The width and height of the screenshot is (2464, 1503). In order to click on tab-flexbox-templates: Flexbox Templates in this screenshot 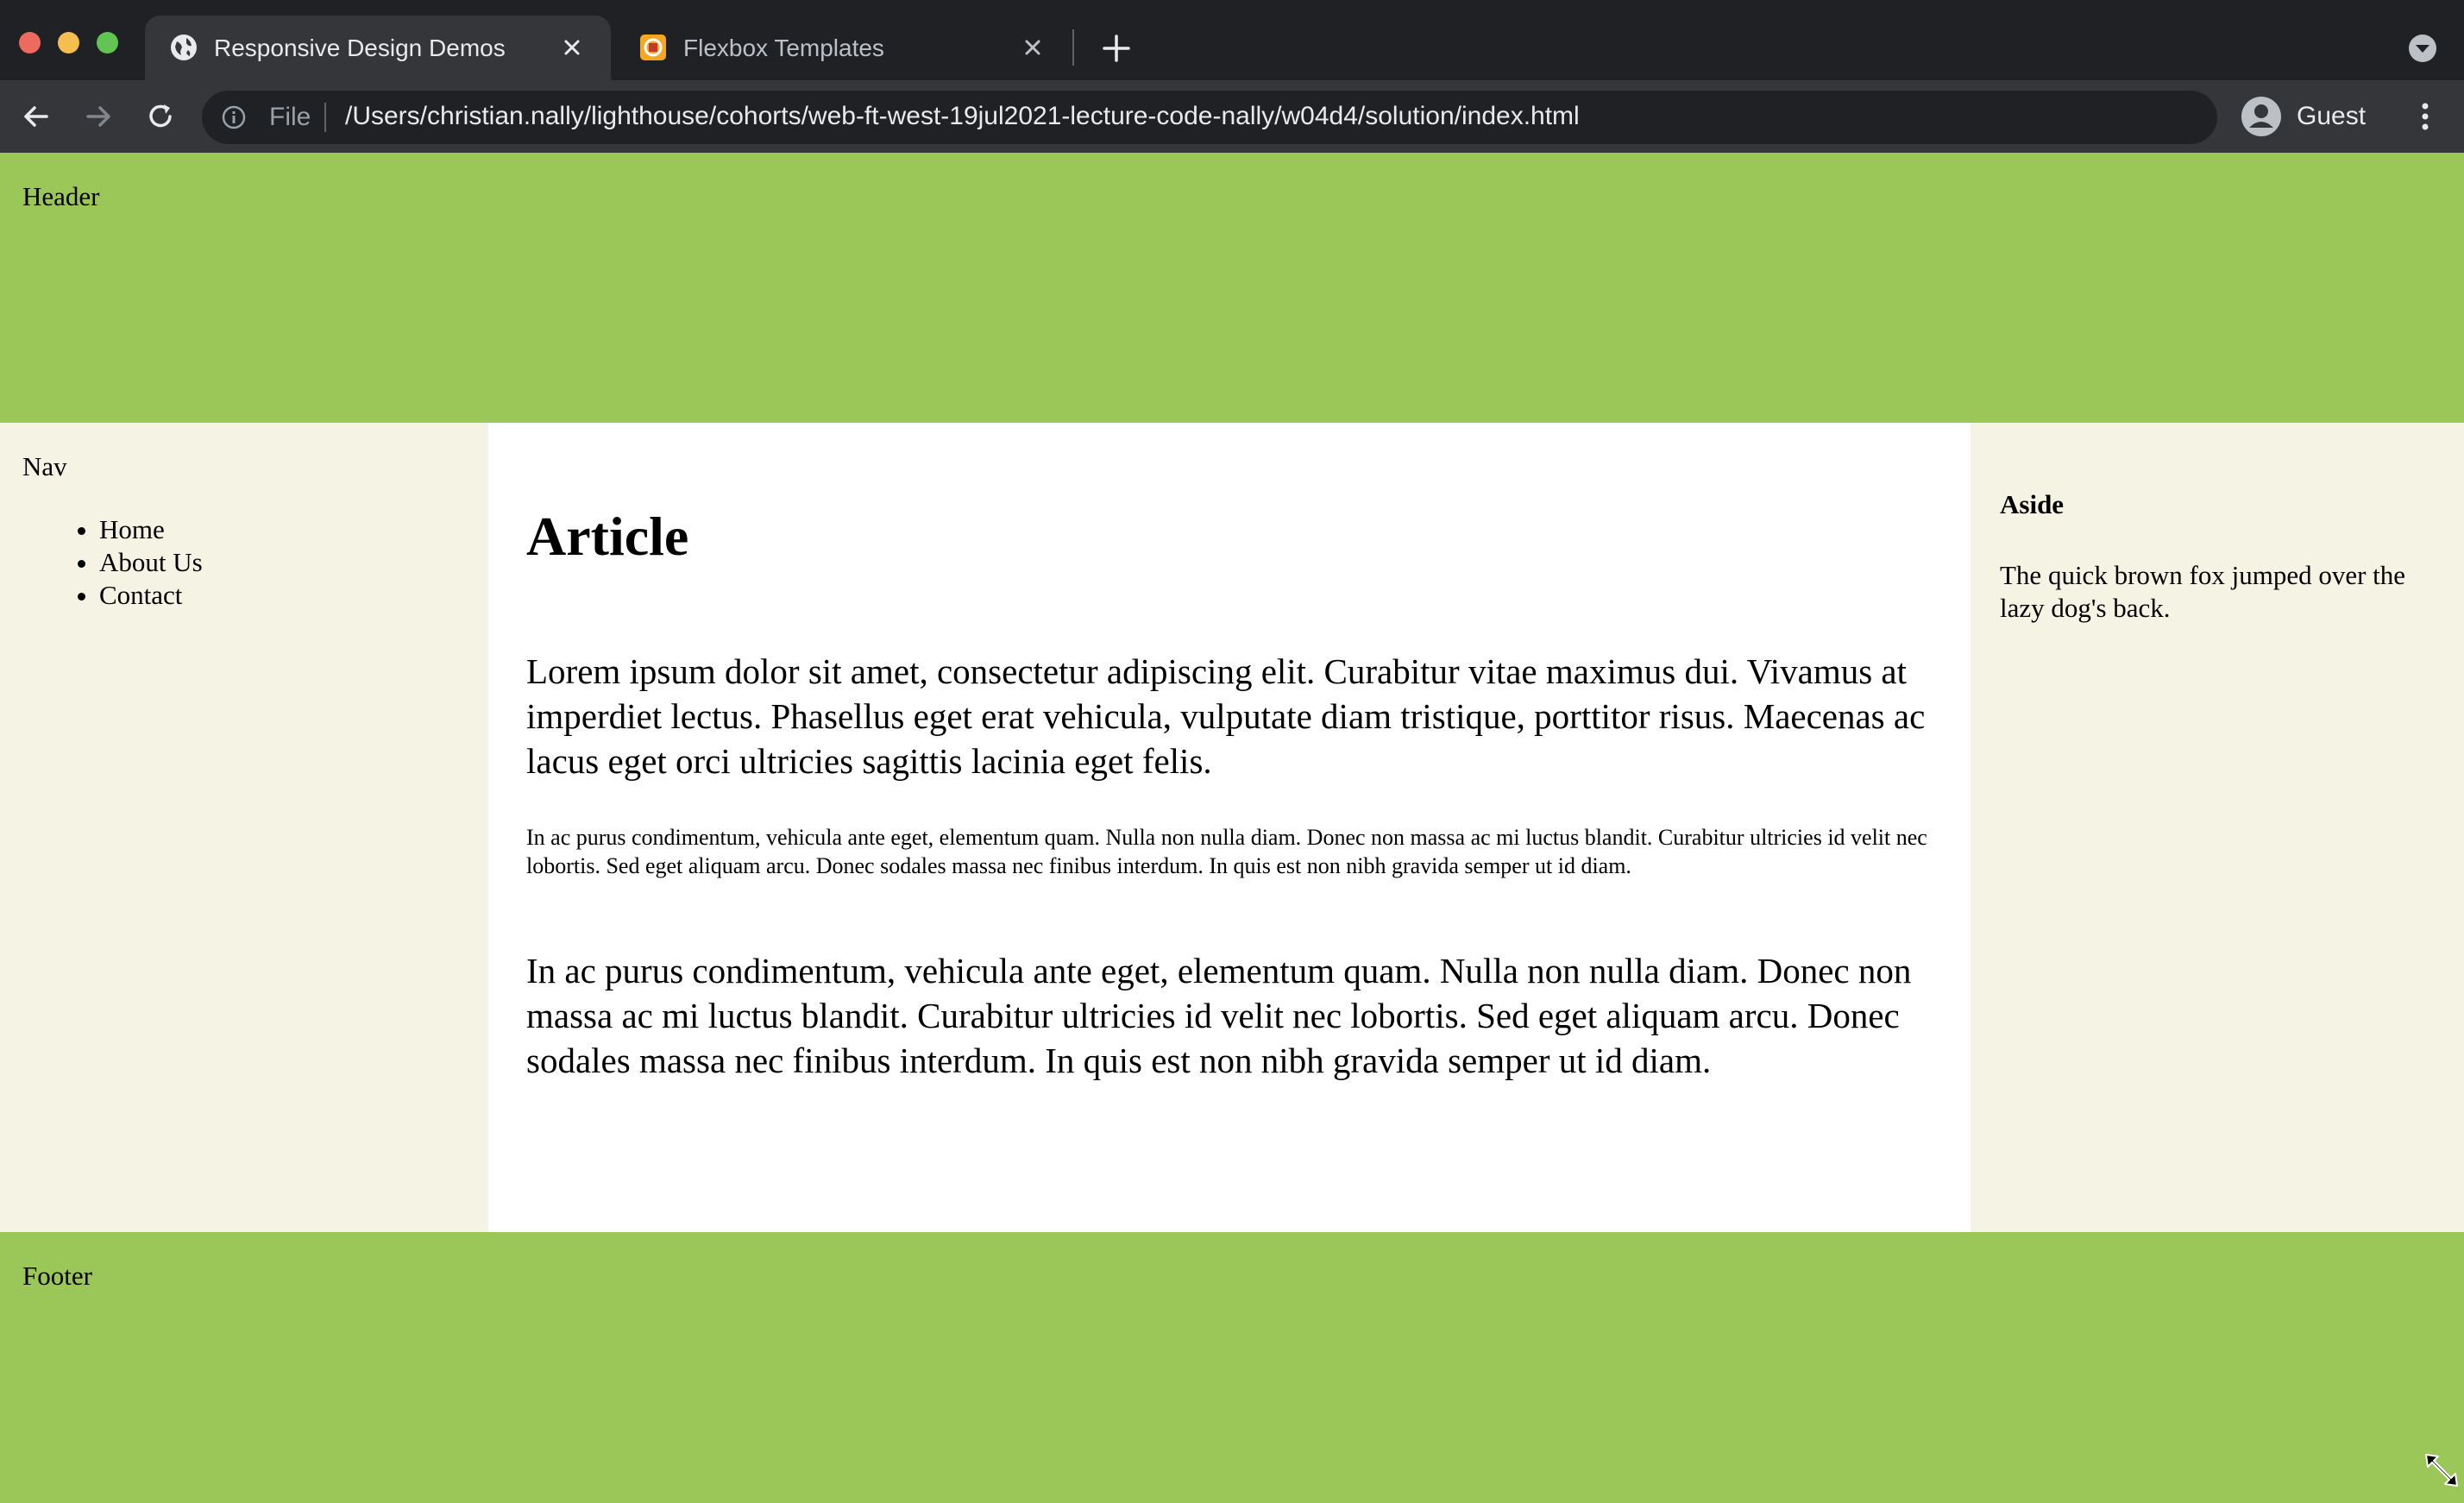, I will do `click(843, 48)`.